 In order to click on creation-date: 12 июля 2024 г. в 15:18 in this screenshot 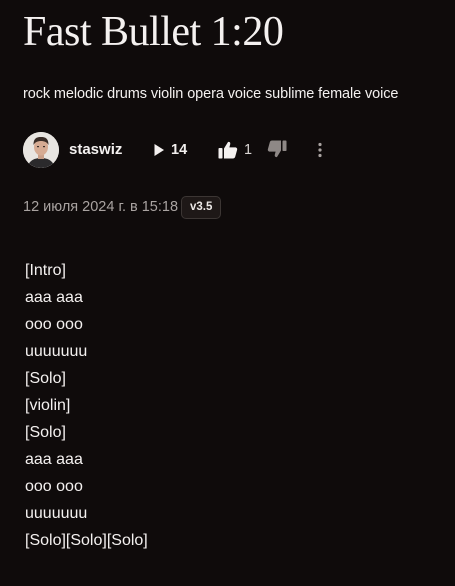, I will do `click(101, 207)`.